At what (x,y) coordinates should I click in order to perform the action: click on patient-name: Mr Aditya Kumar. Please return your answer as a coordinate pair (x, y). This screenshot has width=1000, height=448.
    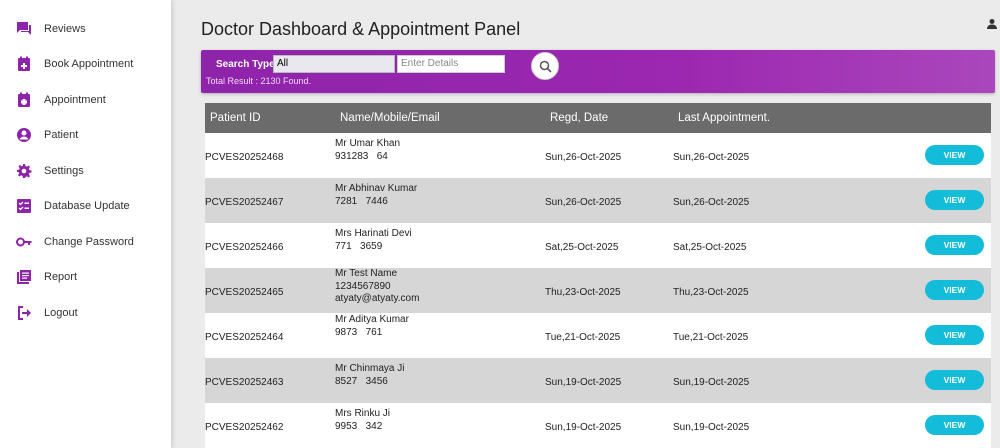
    Looking at the image, I should click on (372, 319).